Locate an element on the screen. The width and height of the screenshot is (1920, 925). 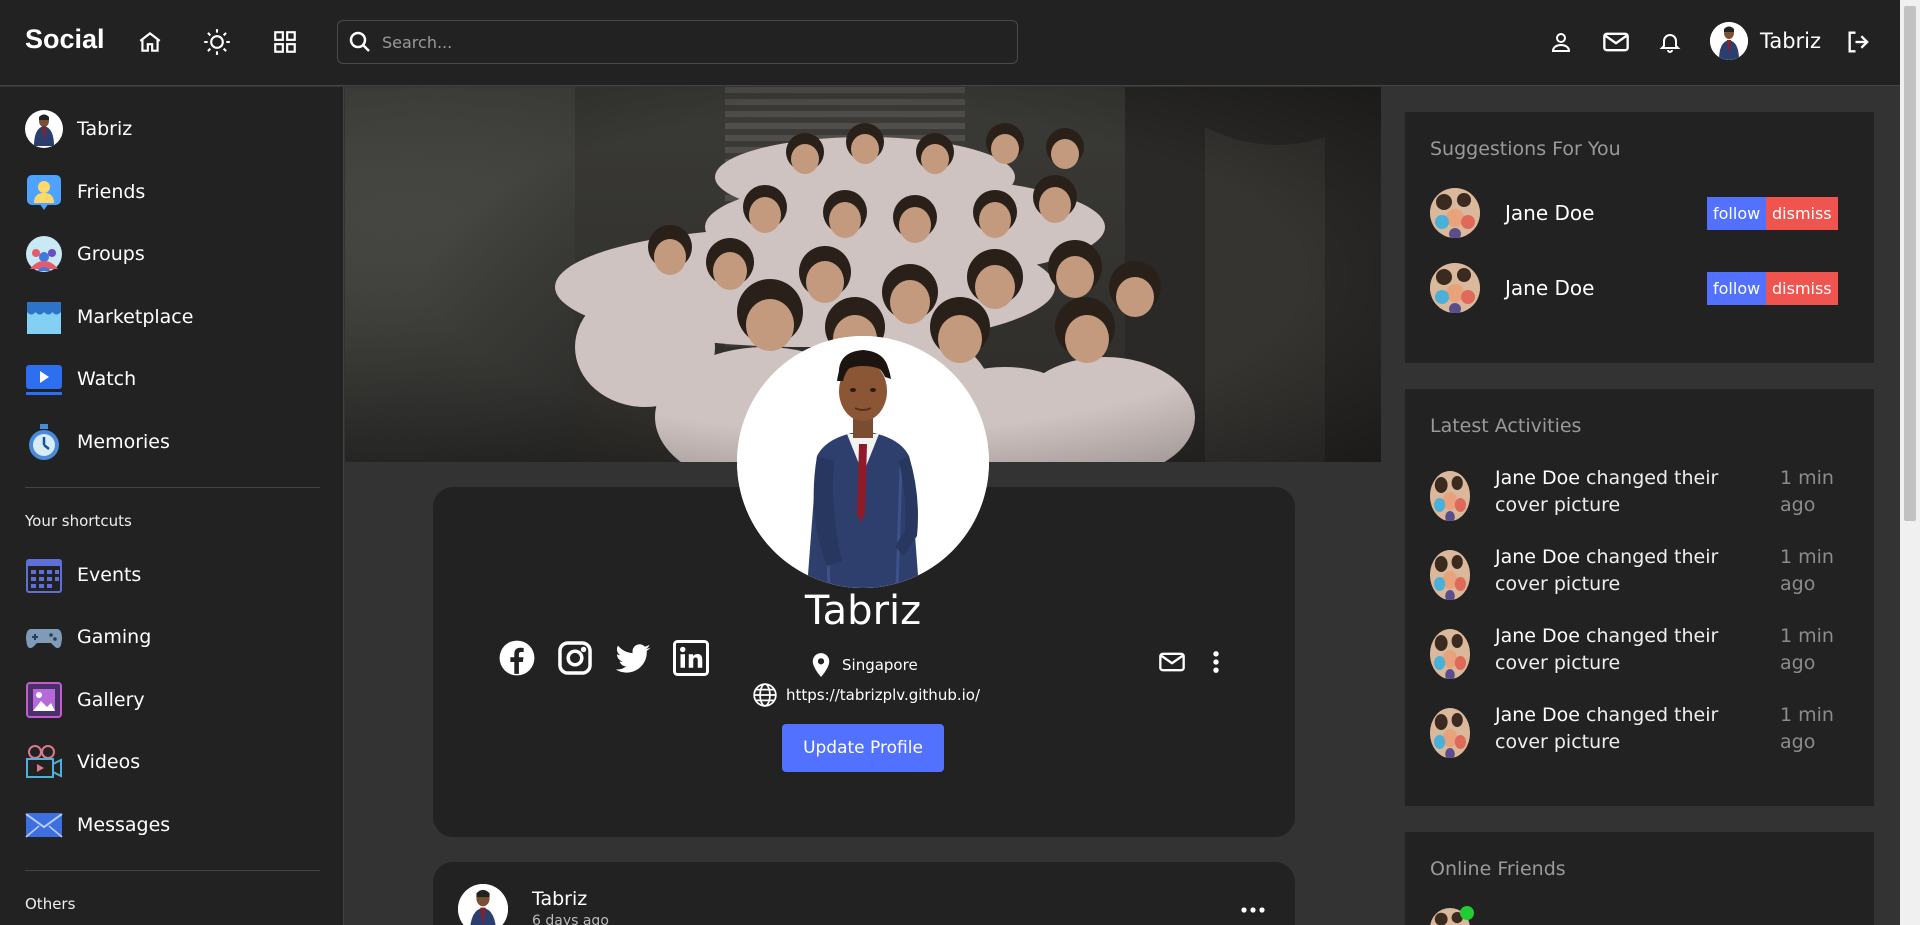
sidebar-item-label: Videos is located at coordinates (109, 762).